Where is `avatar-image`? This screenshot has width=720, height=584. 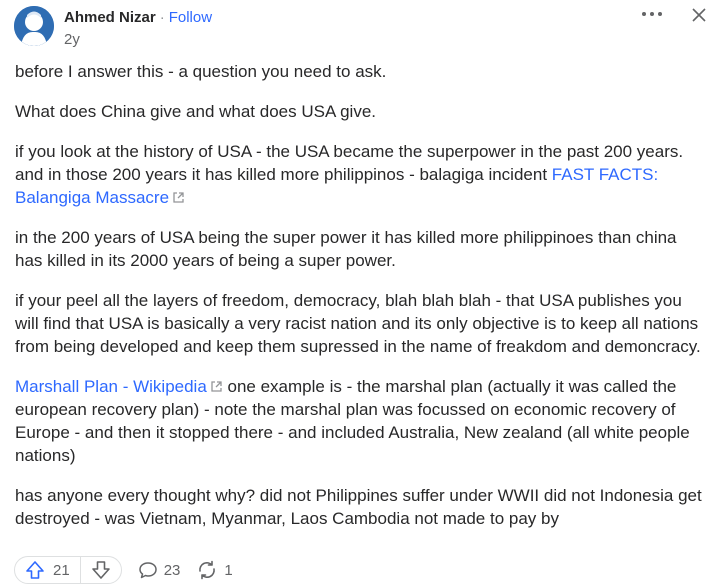 avatar-image is located at coordinates (34, 26).